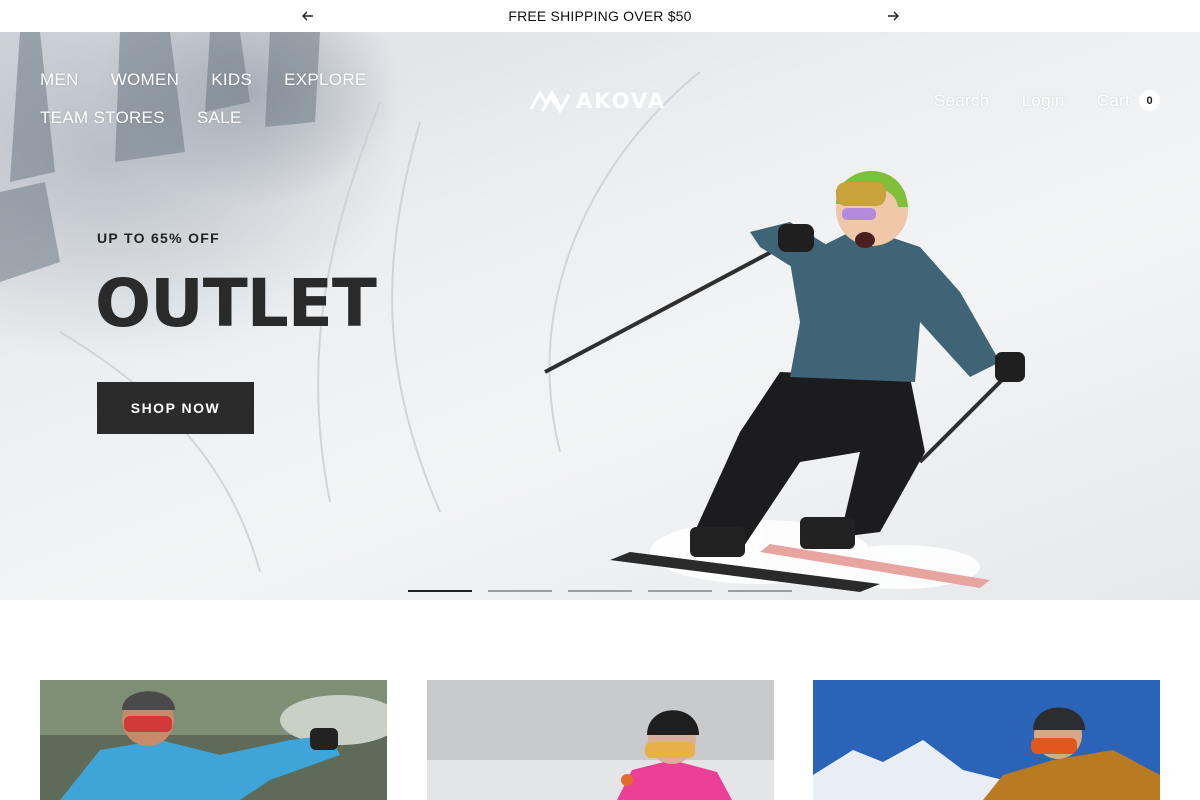 Image resolution: width=1200 pixels, height=800 pixels. What do you see at coordinates (175, 408) in the screenshot?
I see `shop-now-button: SHOP NOW` at bounding box center [175, 408].